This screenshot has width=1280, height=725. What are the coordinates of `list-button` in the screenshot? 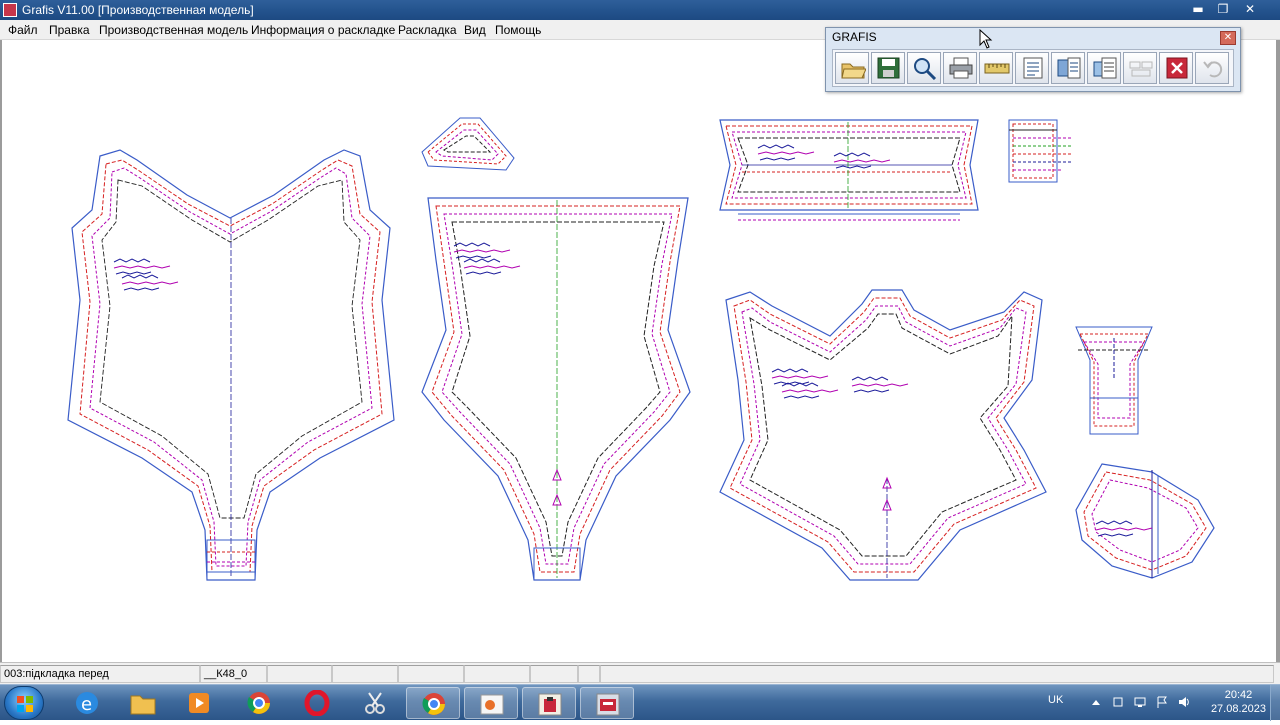 It's located at (1032, 68).